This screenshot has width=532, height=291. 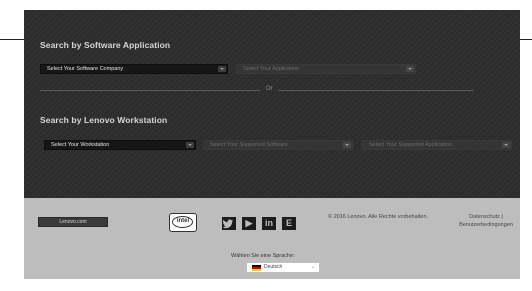 I want to click on german-flag-icon, so click(x=256, y=268).